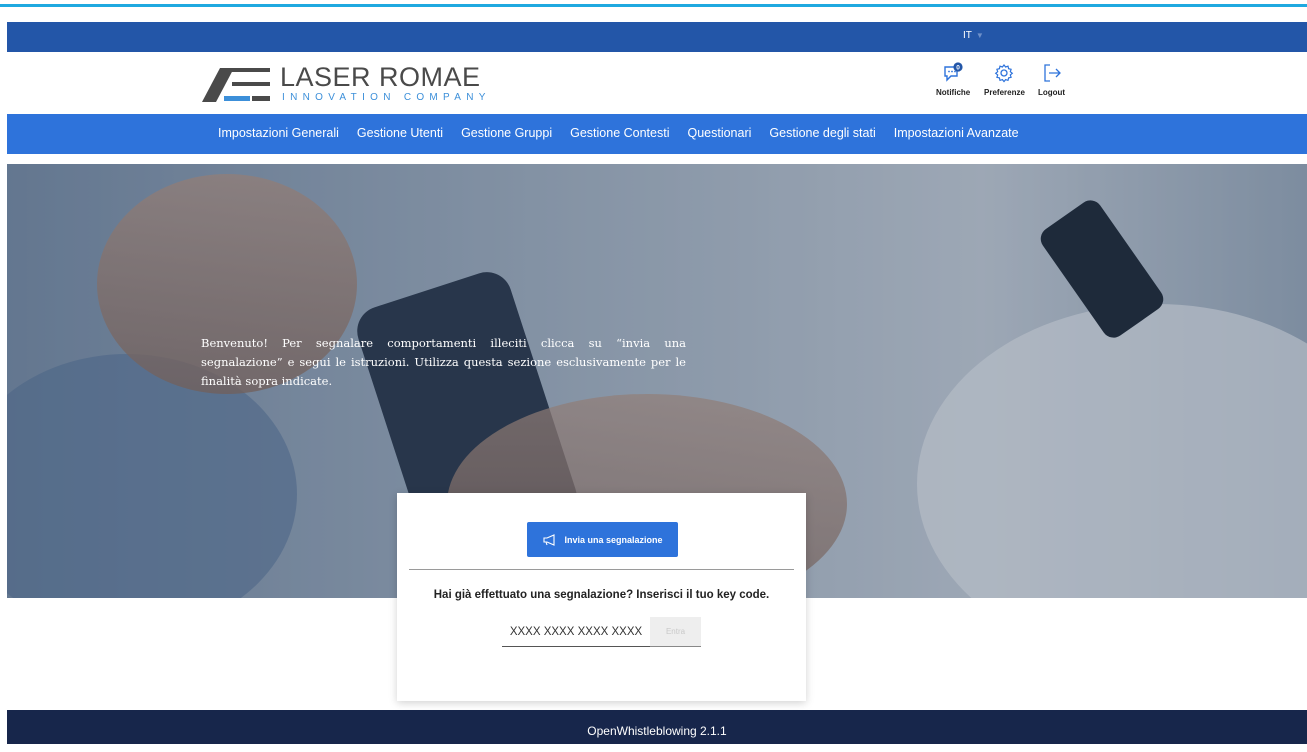 The width and height of the screenshot is (1307, 752). What do you see at coordinates (278, 133) in the screenshot?
I see `nav-item-impostazioni-generali: Impostazioni Generali` at bounding box center [278, 133].